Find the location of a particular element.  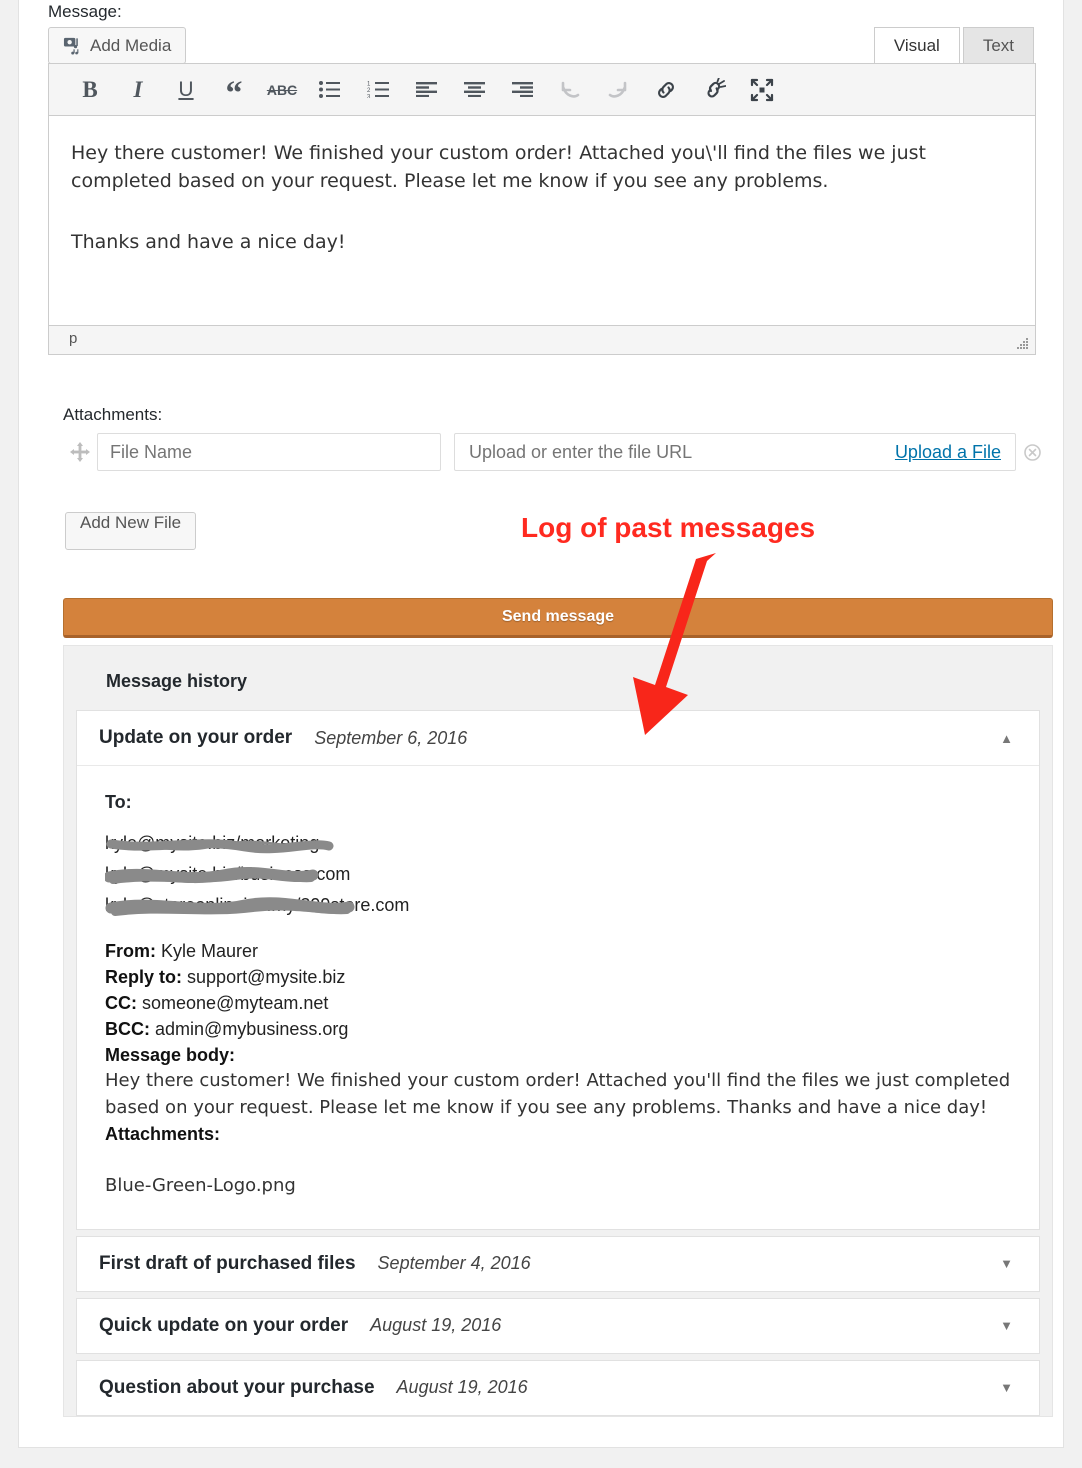

svg-text: 3 is located at coordinates (369, 97).